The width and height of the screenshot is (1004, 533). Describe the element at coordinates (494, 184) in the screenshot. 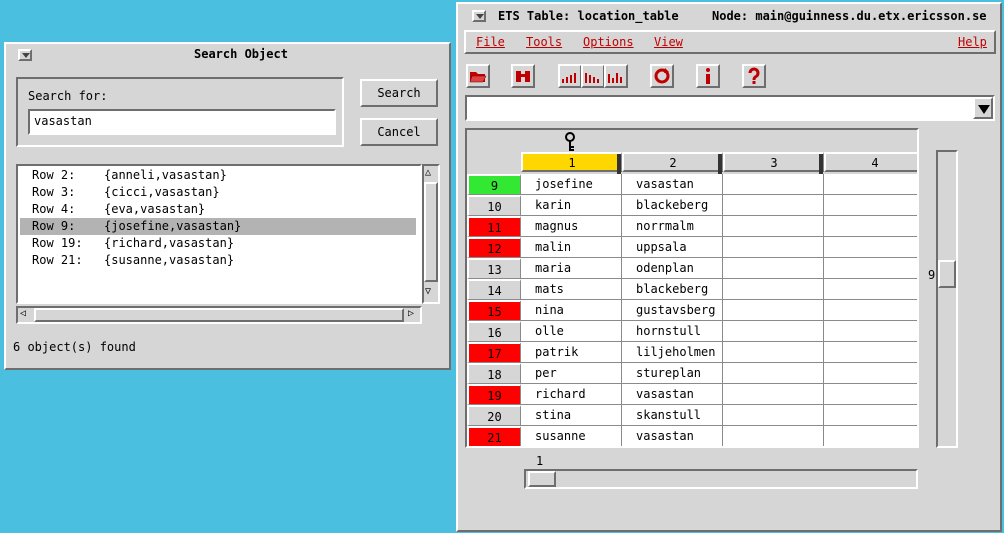

I see `row-number-cell: 9` at that location.